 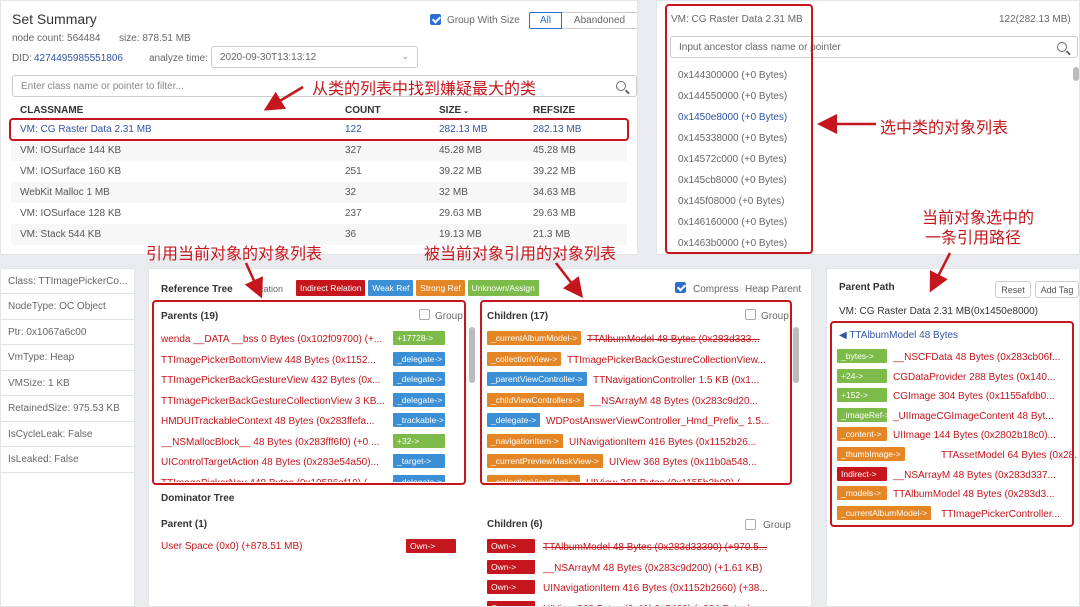 What do you see at coordinates (431, 546) in the screenshot?
I see `dominator-parent-tag: Own->` at bounding box center [431, 546].